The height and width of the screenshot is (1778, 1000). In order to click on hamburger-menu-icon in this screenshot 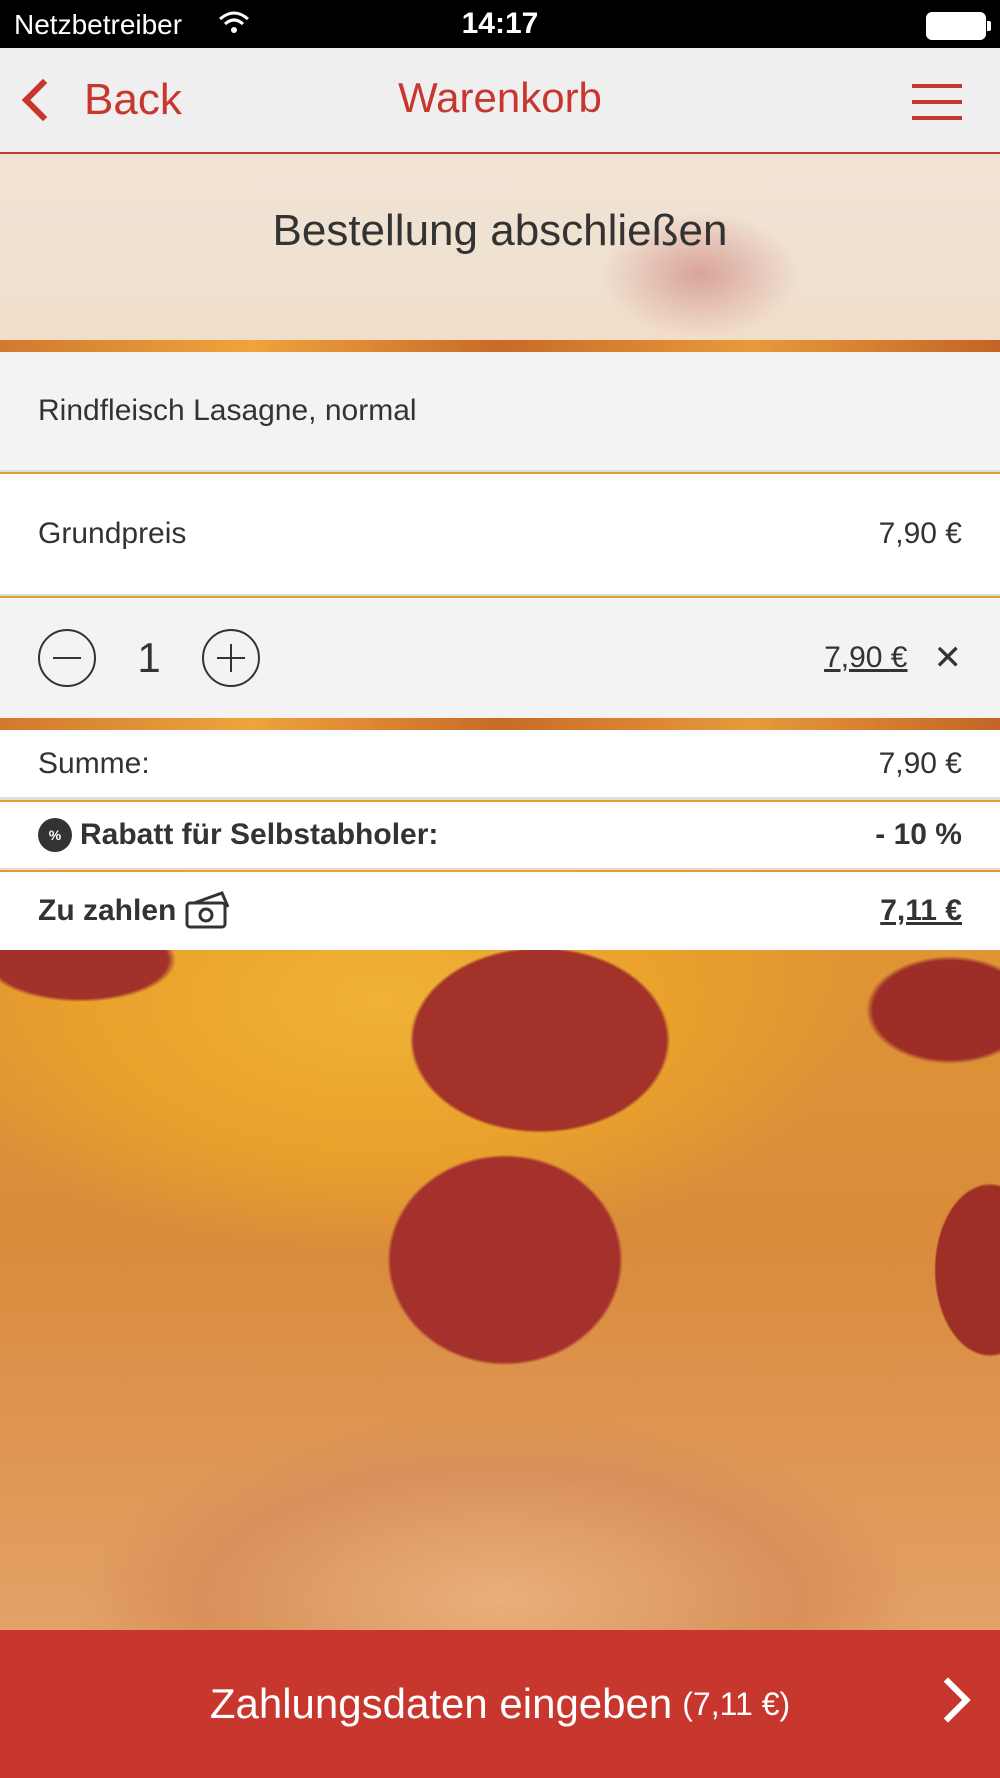, I will do `click(937, 102)`.